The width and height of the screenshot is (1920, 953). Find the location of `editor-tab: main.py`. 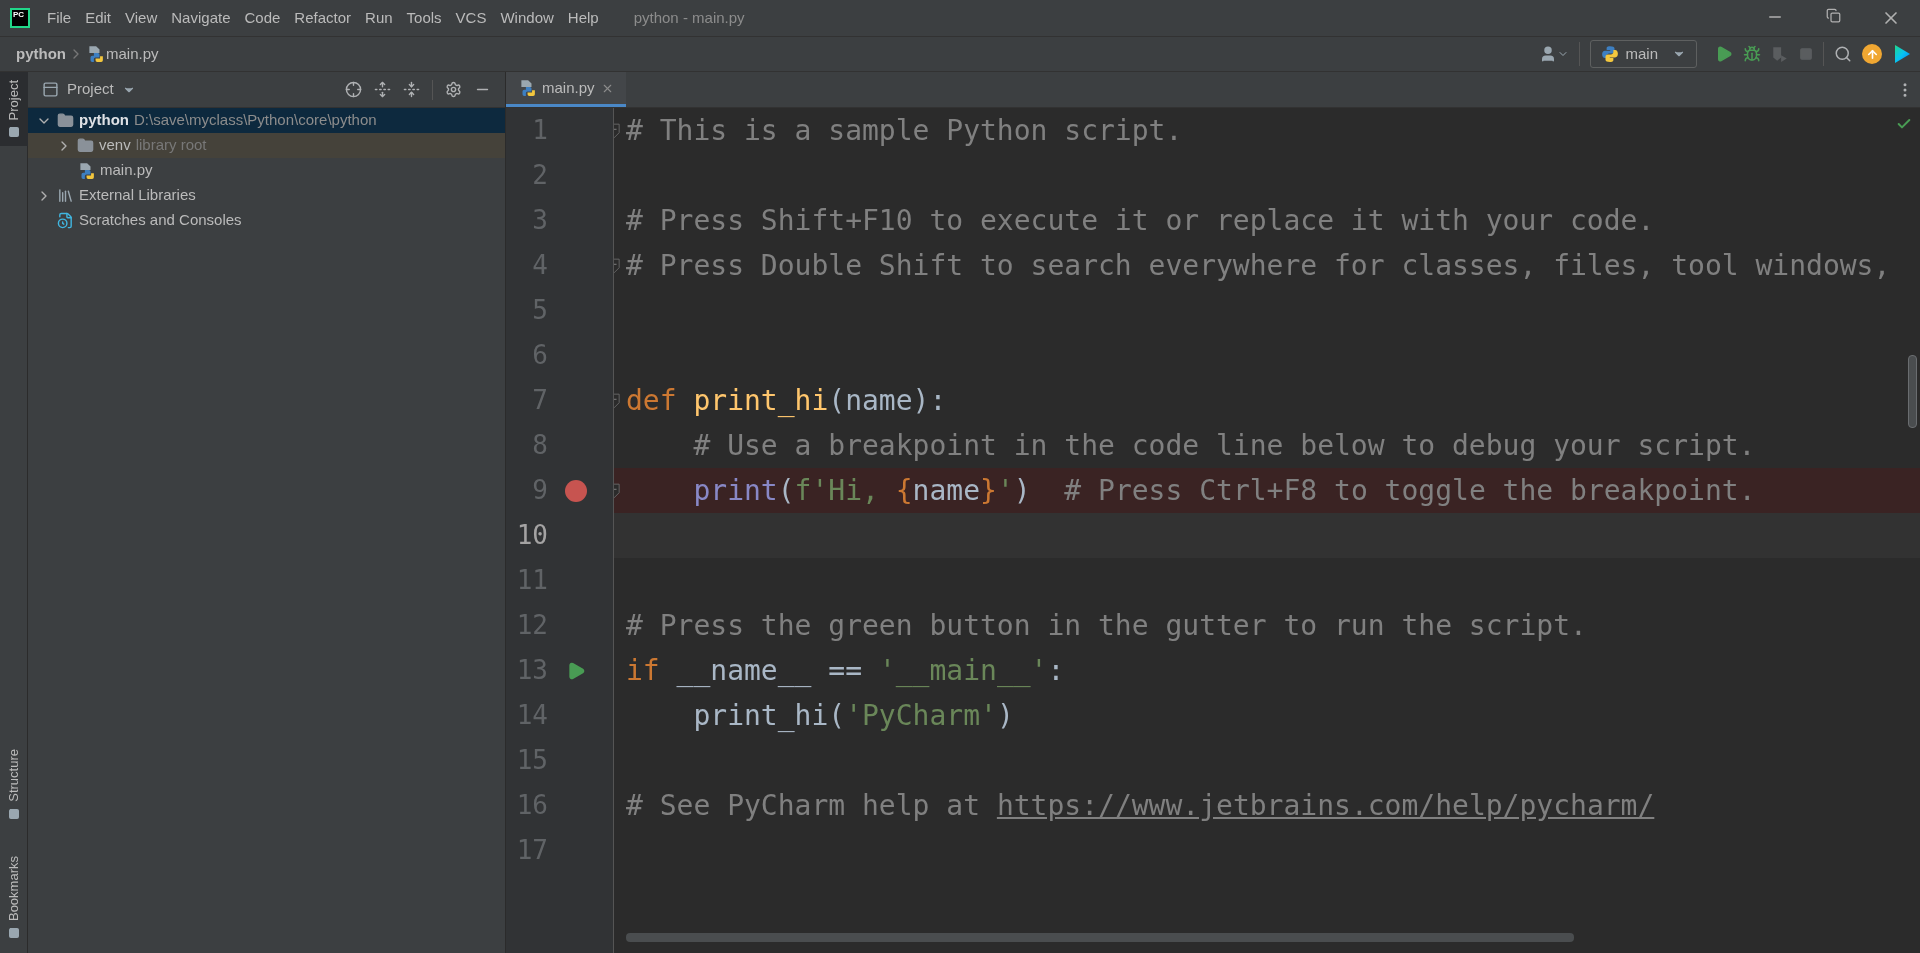

editor-tab: main.py is located at coordinates (566, 89).